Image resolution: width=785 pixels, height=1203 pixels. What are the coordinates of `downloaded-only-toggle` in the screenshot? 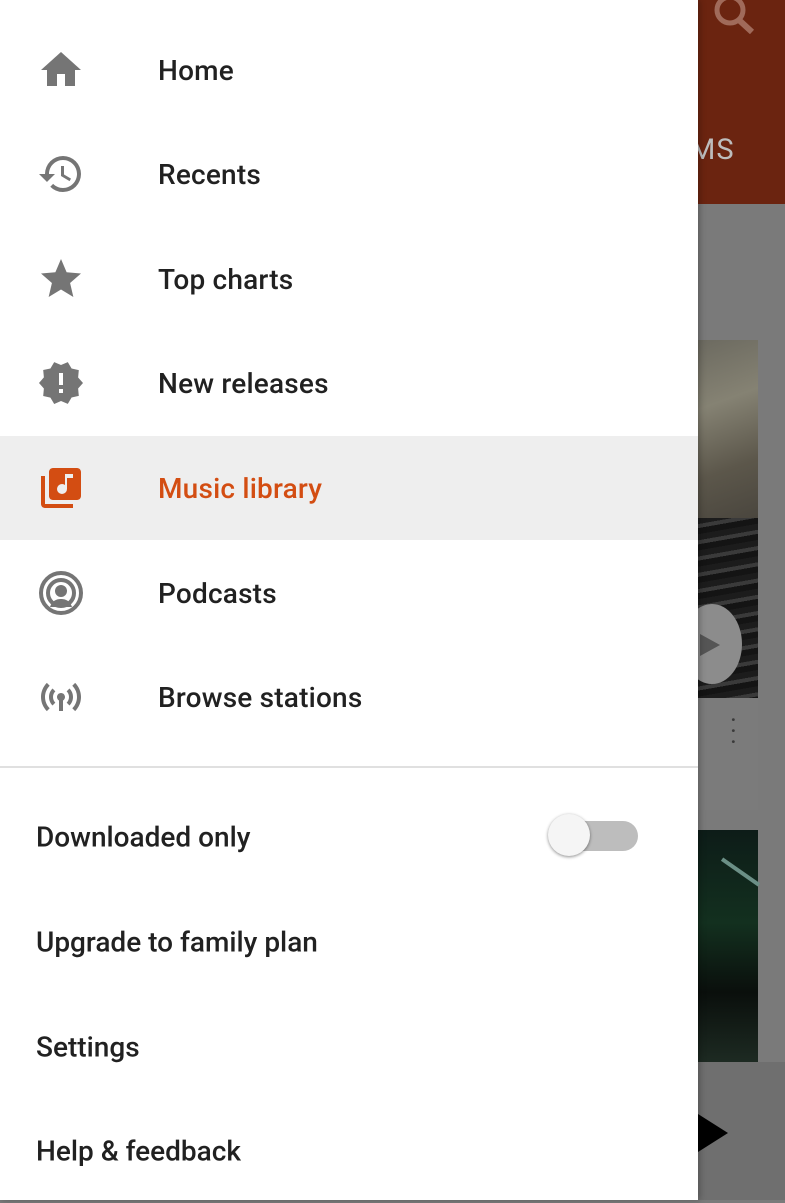 It's located at (594, 837).